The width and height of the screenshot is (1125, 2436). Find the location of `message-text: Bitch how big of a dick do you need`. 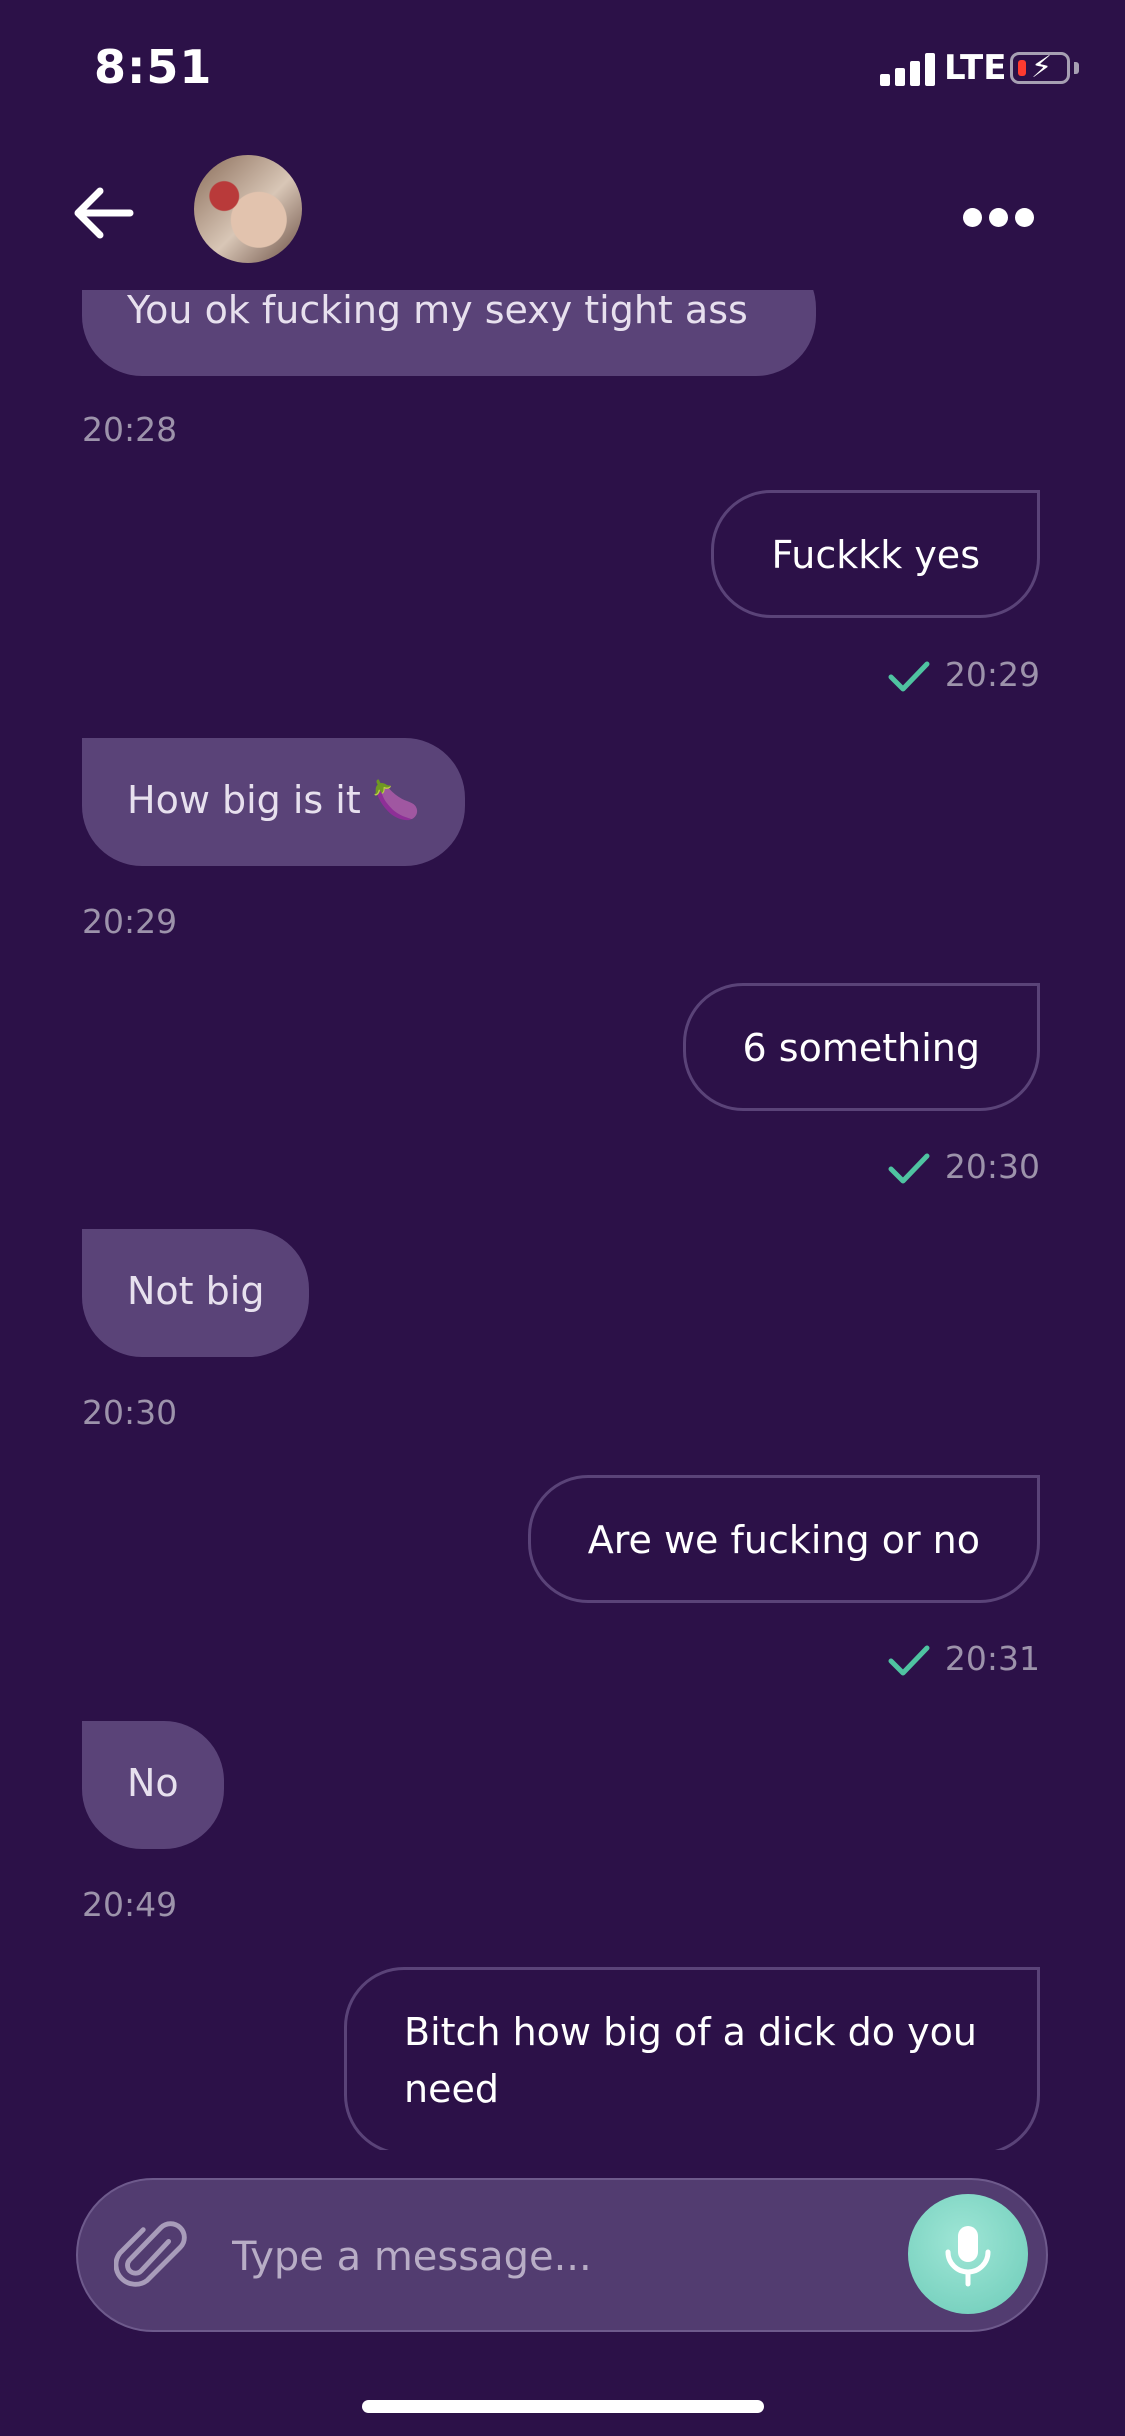

message-text: Bitch how big of a dick do you need is located at coordinates (690, 2060).